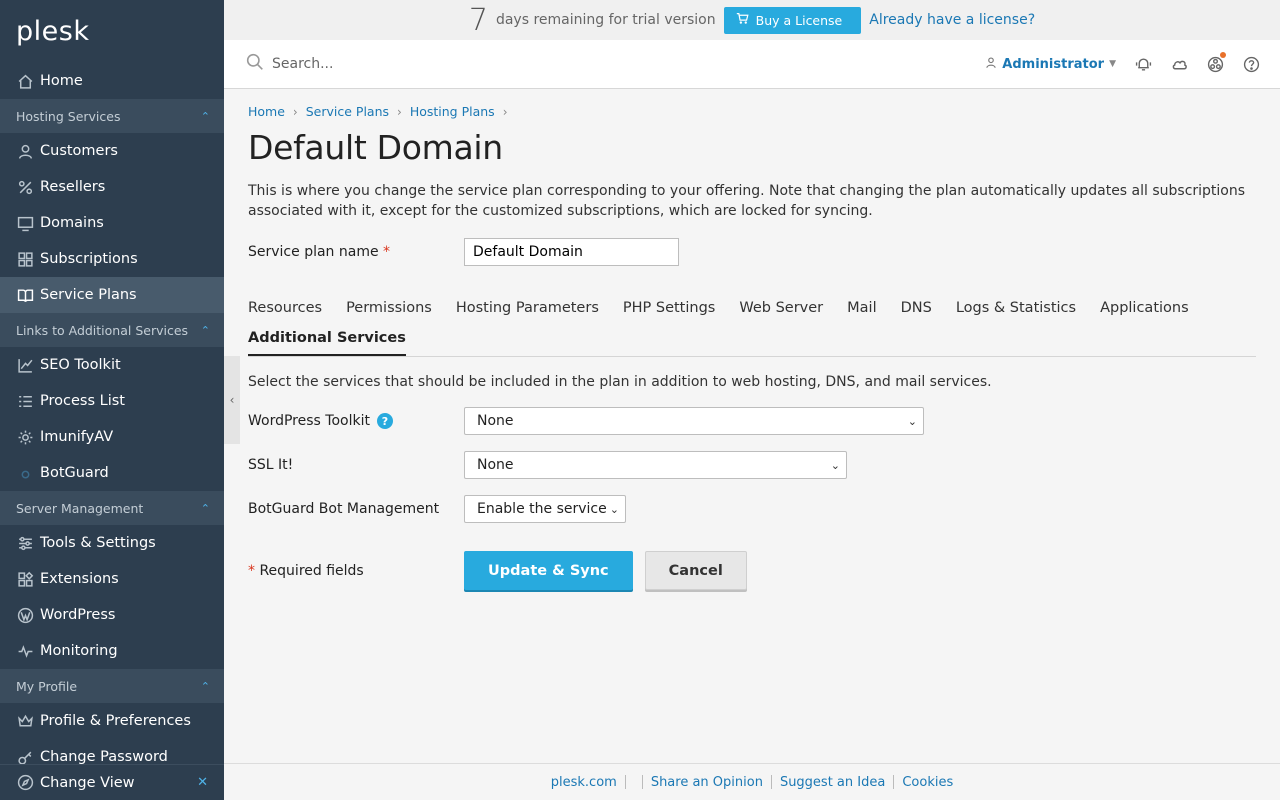  Describe the element at coordinates (327, 341) in the screenshot. I see `tab-additional-services: Additional Services` at that location.